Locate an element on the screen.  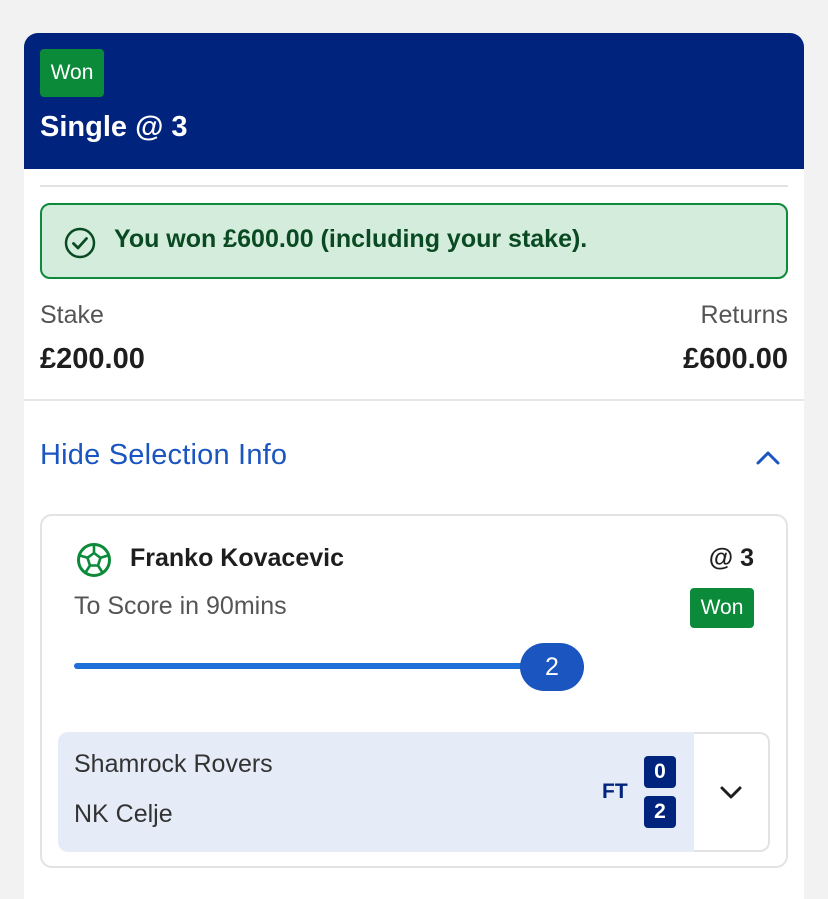
selection-status-badge: Won is located at coordinates (722, 608).